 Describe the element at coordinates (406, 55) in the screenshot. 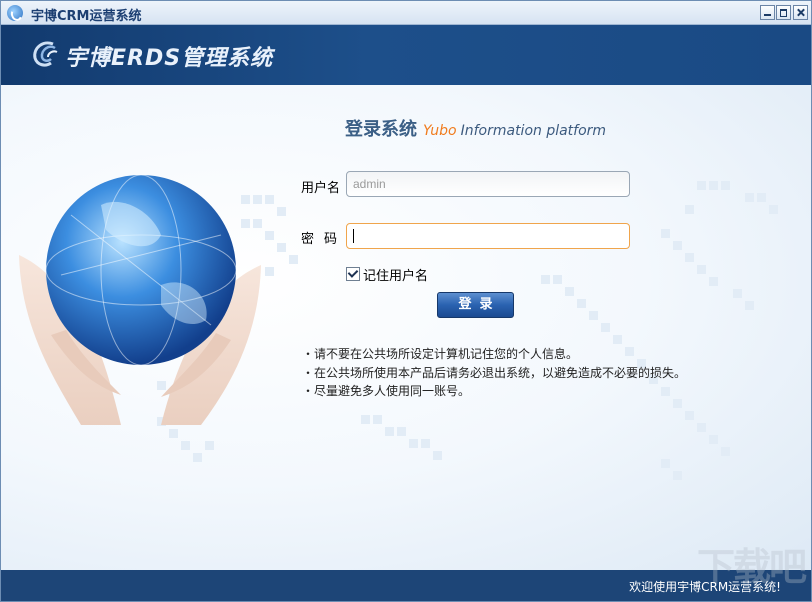

I see `header-banner: 宇博ERDS管理系统` at that location.